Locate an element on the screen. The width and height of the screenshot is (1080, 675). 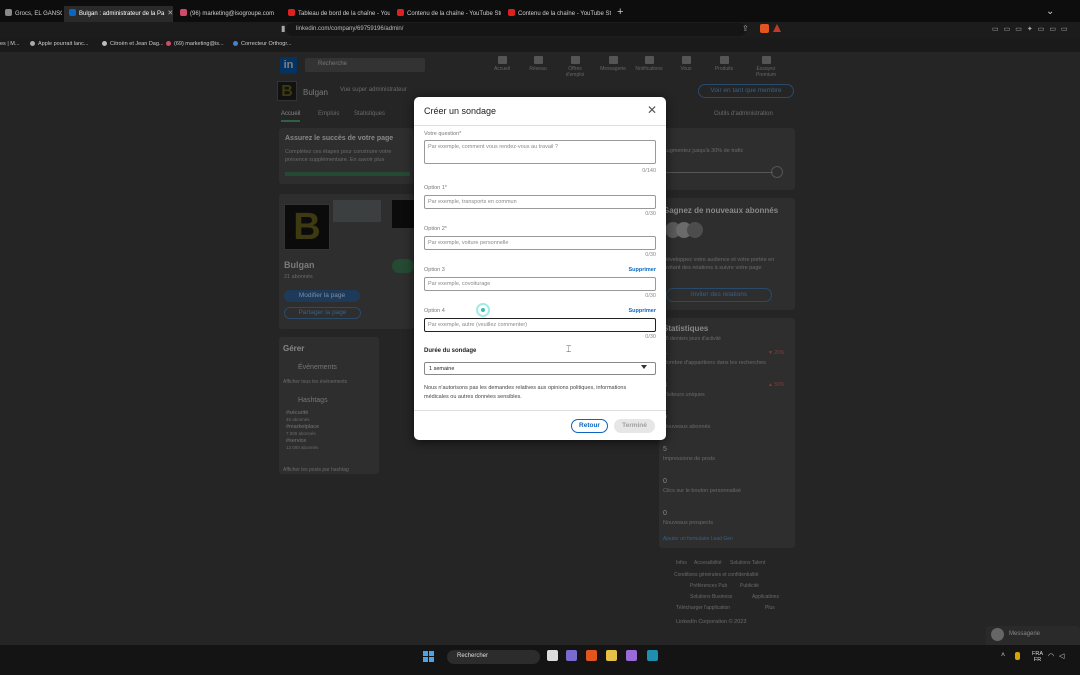
tab-close-icon: ✕ is located at coordinates (170, 13).